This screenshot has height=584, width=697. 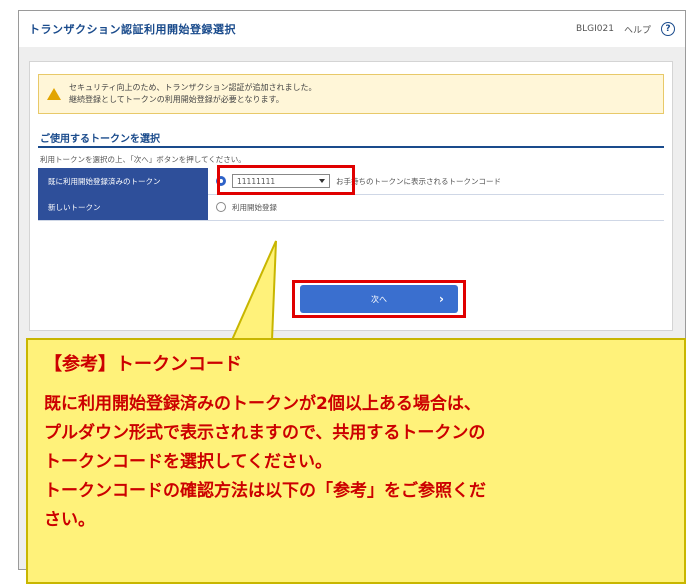 I want to click on row-label-existing: 既に利用開始登録済みのトークン, so click(x=123, y=181).